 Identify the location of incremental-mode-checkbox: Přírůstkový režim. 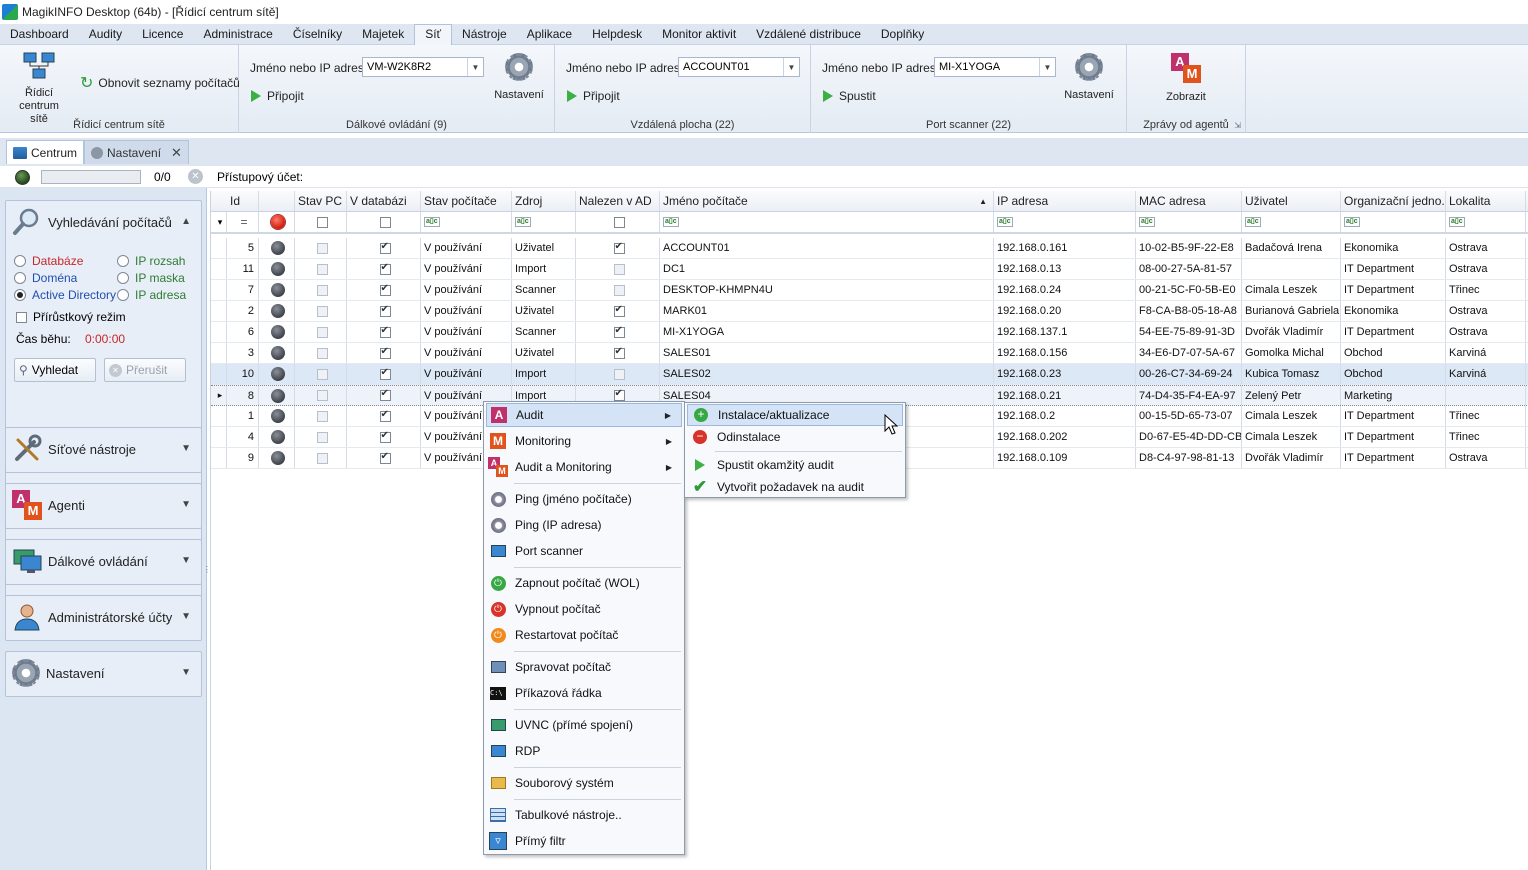
(71, 317).